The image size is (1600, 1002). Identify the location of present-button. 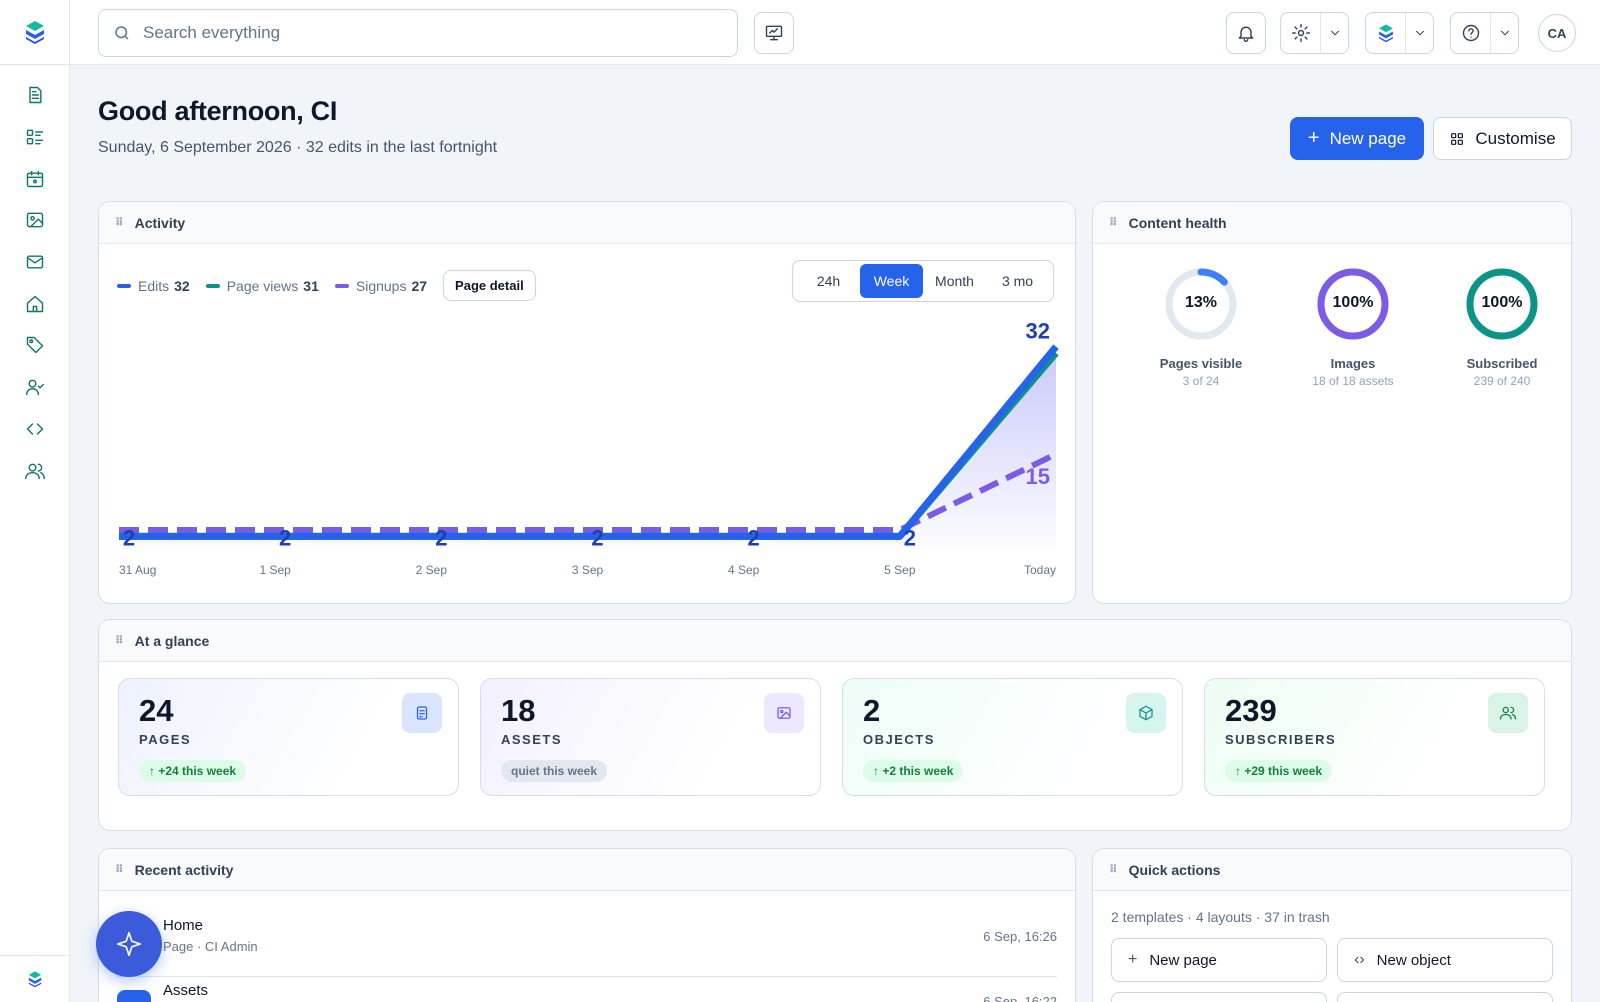
(774, 33).